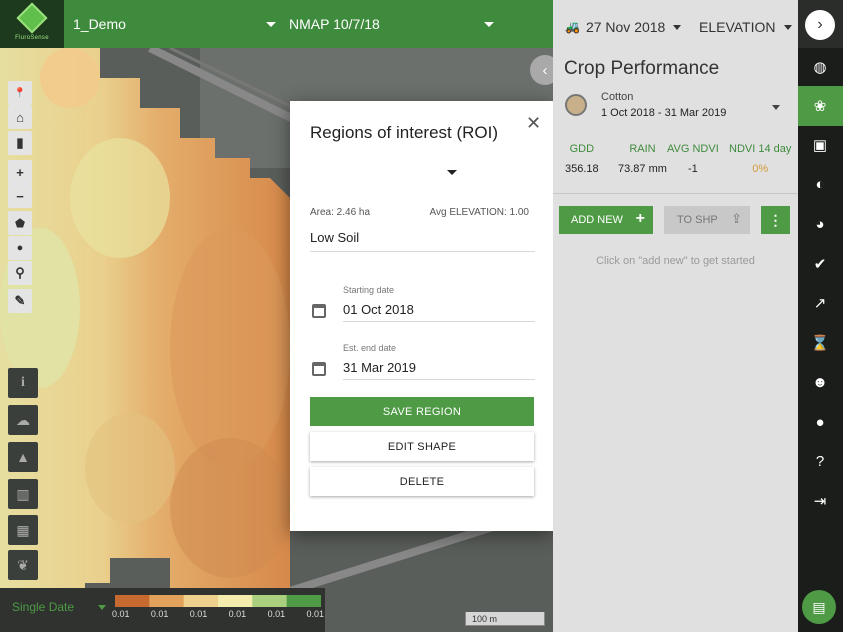  What do you see at coordinates (439, 312) in the screenshot?
I see `start-date-input: 01 Oct 2018` at bounding box center [439, 312].